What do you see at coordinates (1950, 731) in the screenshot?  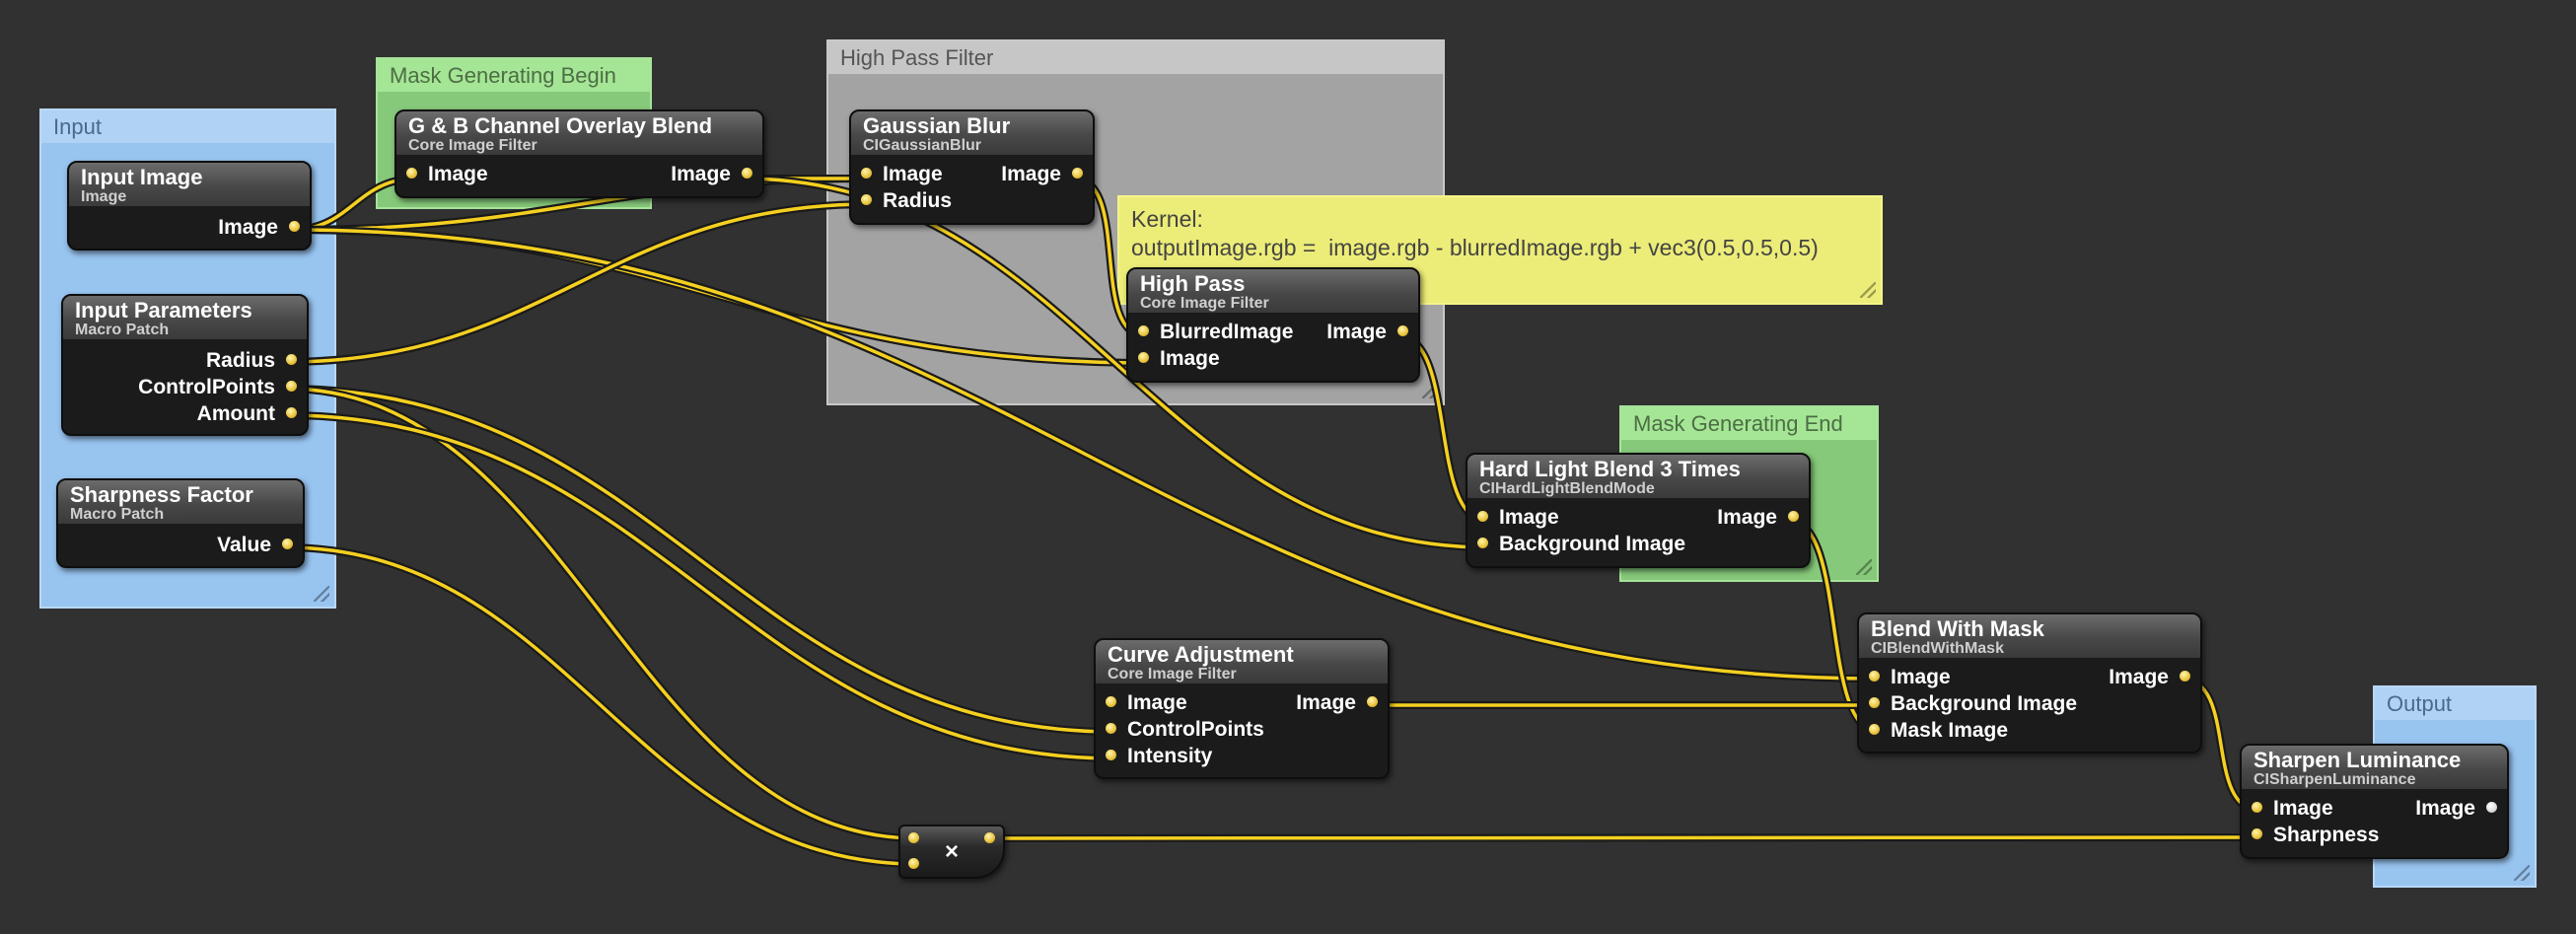 I see `port-label: Mask Image` at bounding box center [1950, 731].